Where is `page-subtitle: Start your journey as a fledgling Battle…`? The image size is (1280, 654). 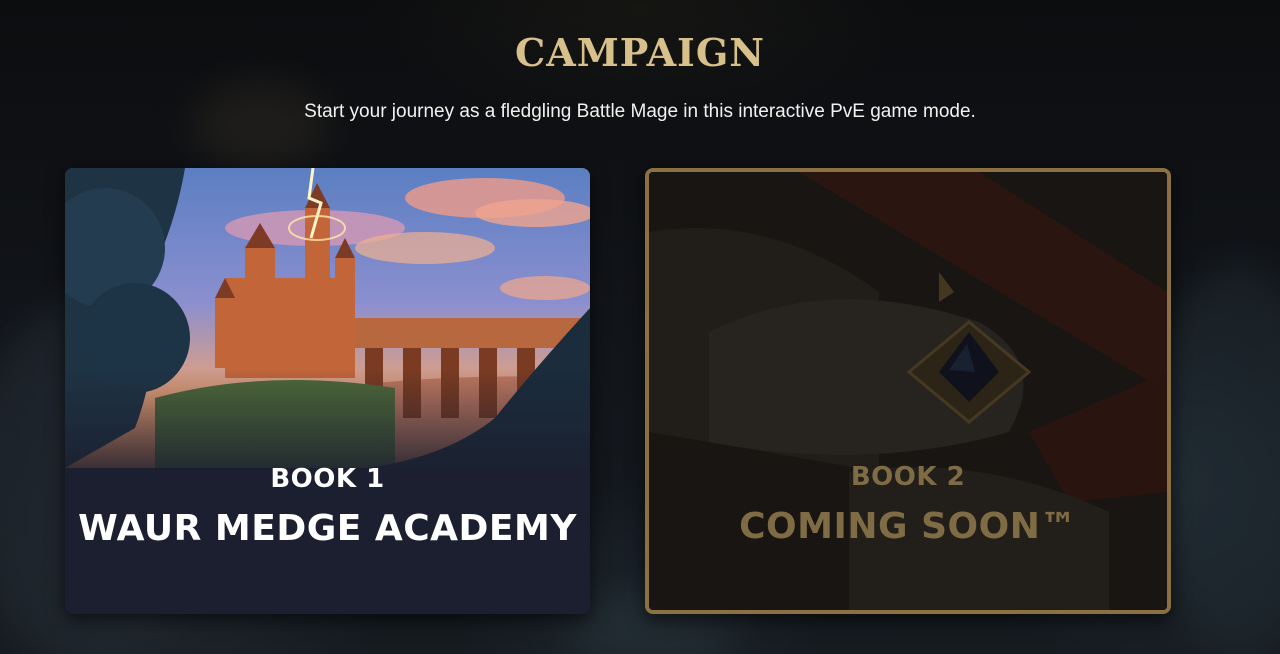
page-subtitle: Start your journey as a fledgling Battle… is located at coordinates (640, 111).